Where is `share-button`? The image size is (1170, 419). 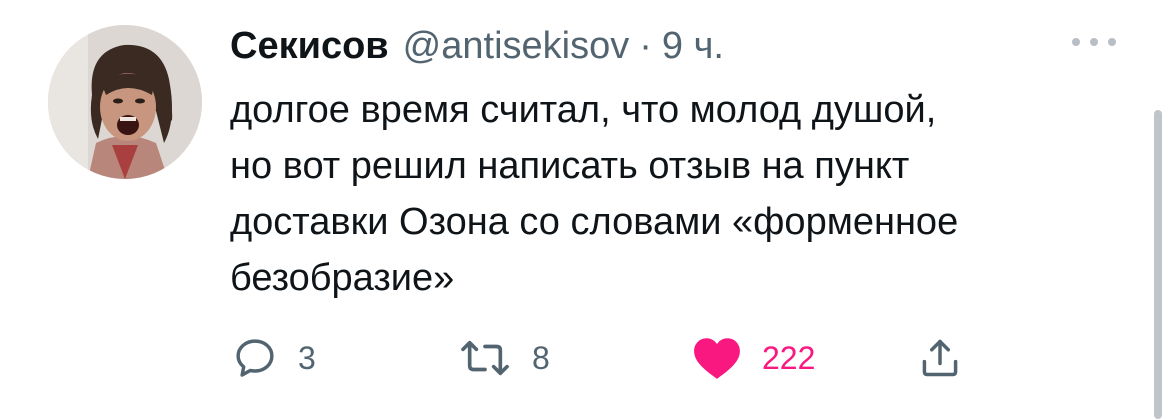 share-button is located at coordinates (940, 358).